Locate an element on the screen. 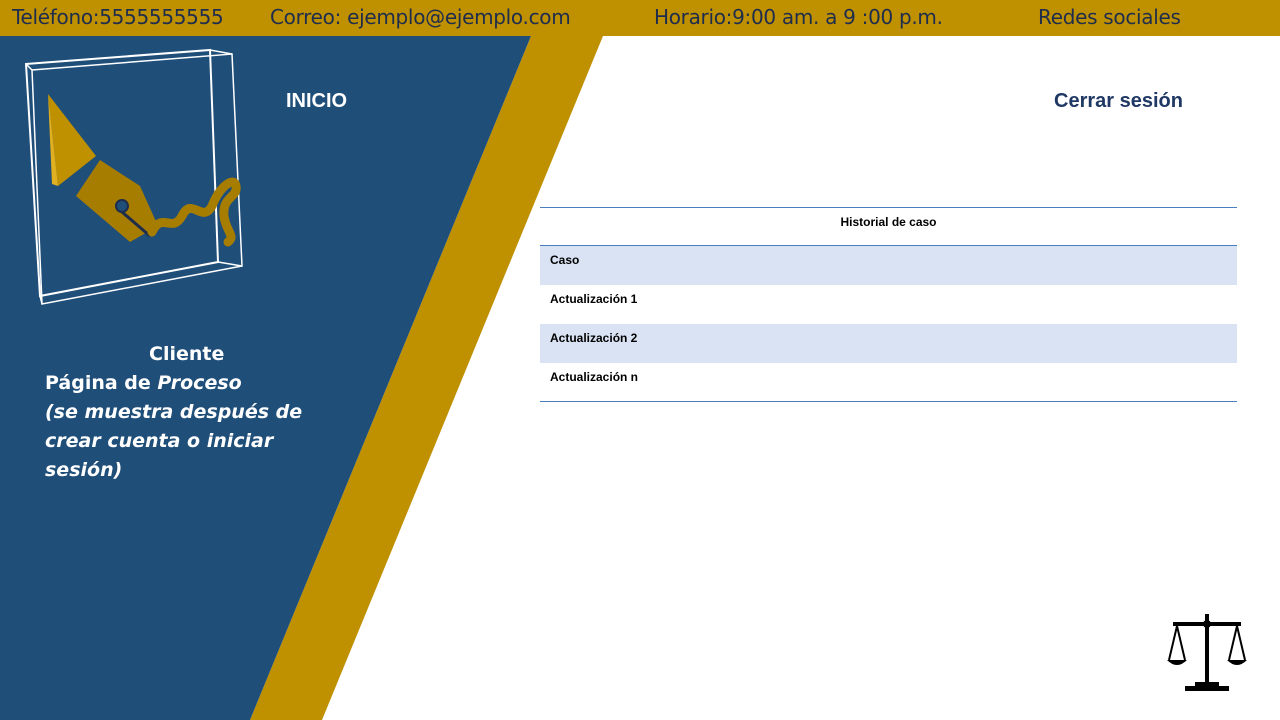  page-label-prefix: Página de is located at coordinates (101, 383).